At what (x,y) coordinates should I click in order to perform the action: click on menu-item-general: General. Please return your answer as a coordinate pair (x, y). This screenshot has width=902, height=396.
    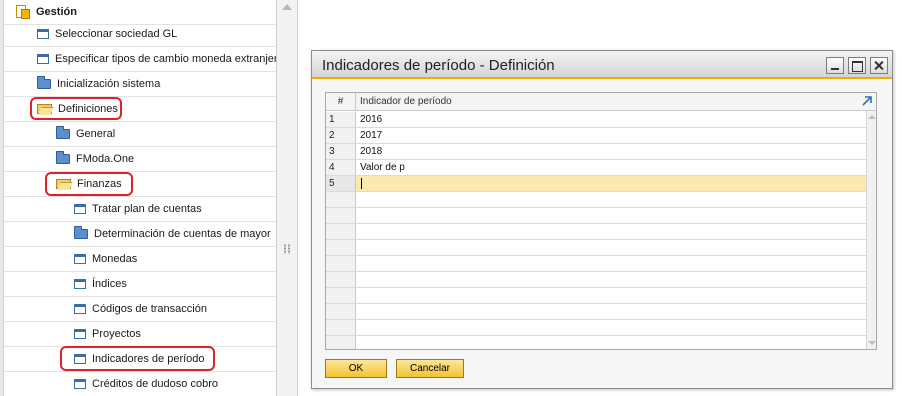
    Looking at the image, I should click on (140, 134).